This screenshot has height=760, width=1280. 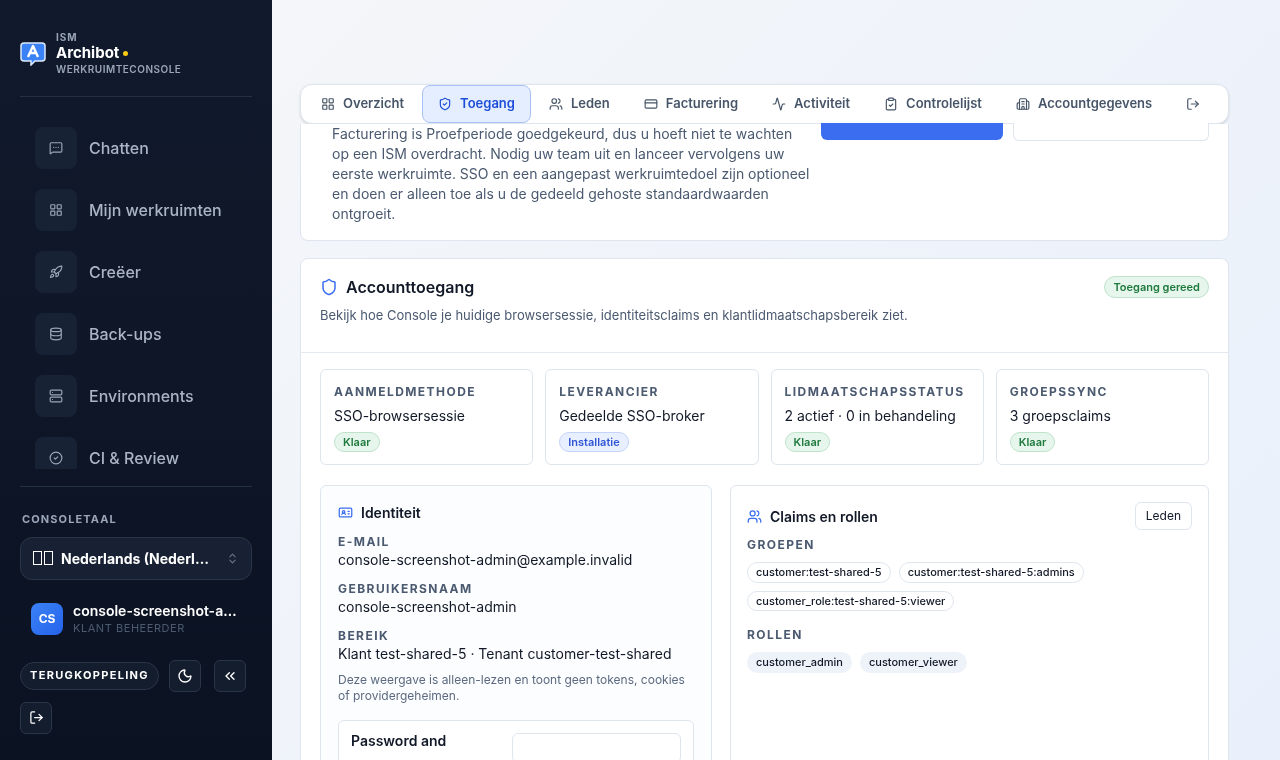 I want to click on card-title: Accounttoegang, so click(x=411, y=287).